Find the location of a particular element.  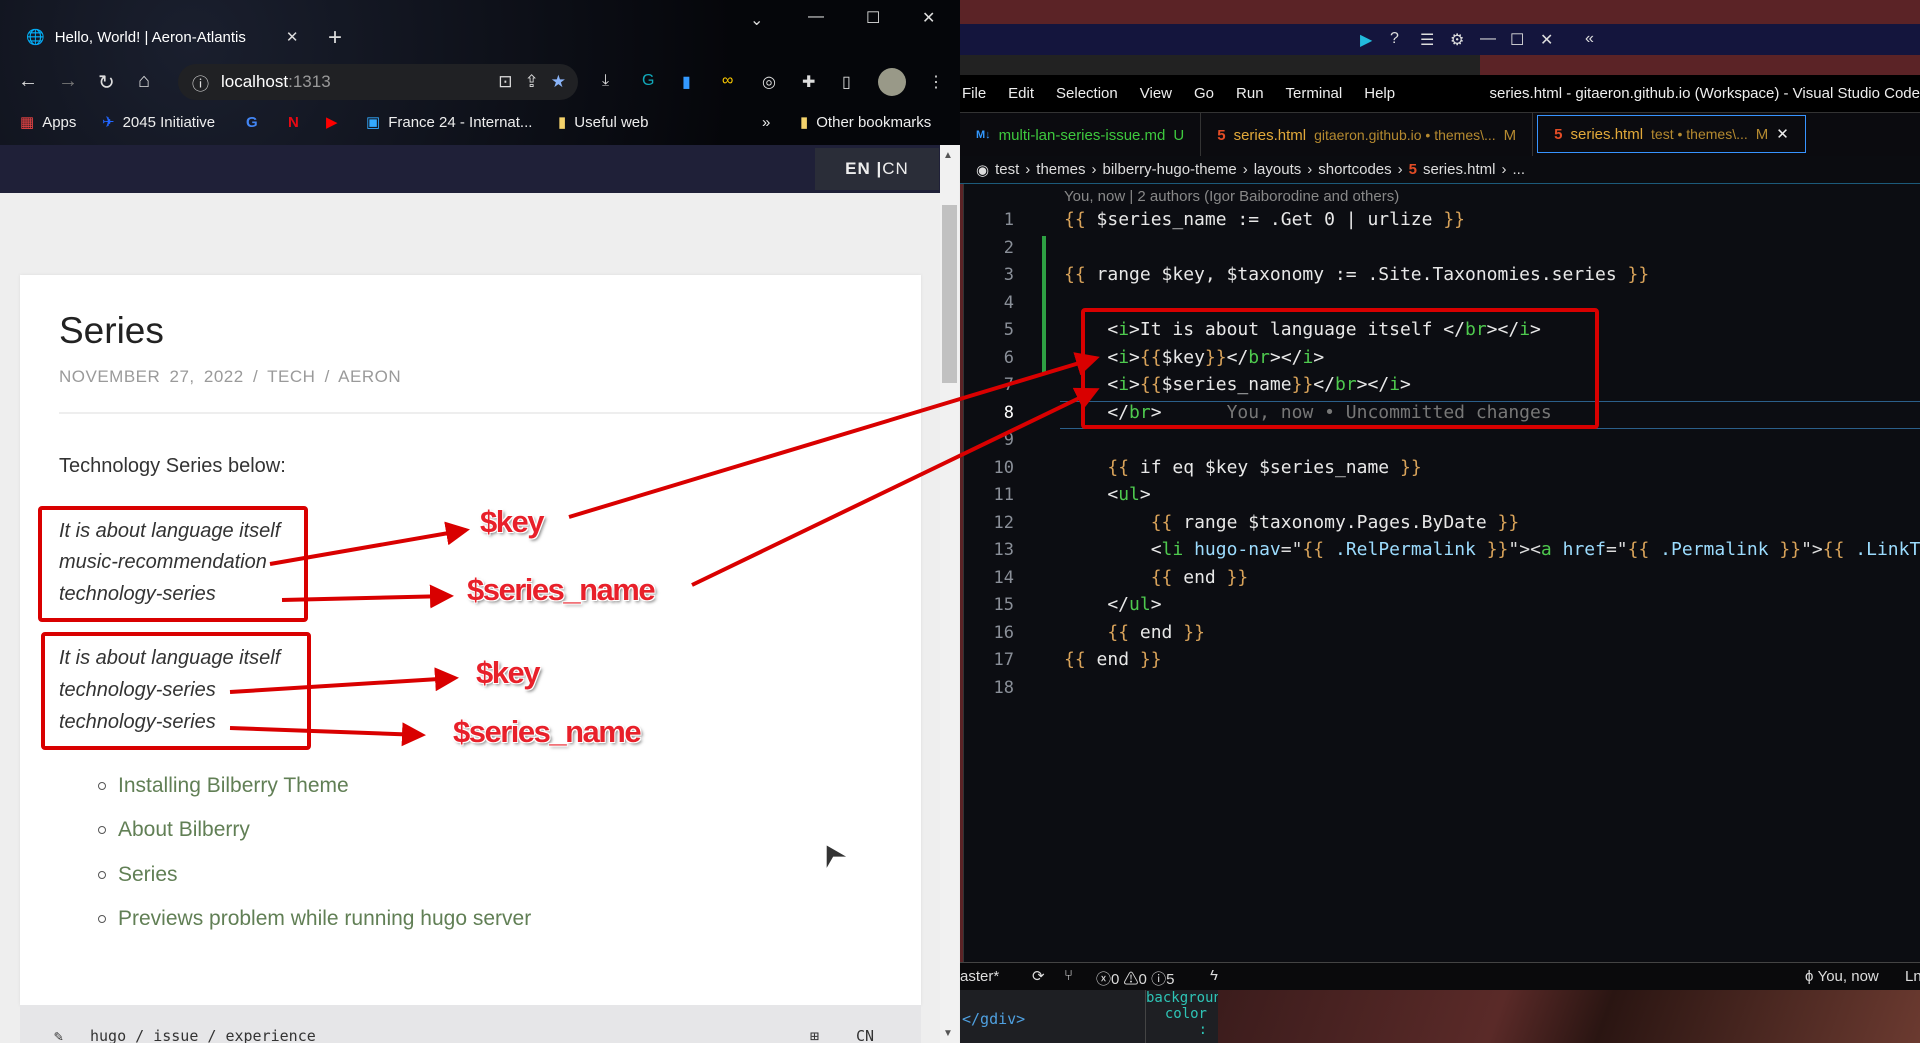

sync-icon: ⟳ is located at coordinates (1038, 976).